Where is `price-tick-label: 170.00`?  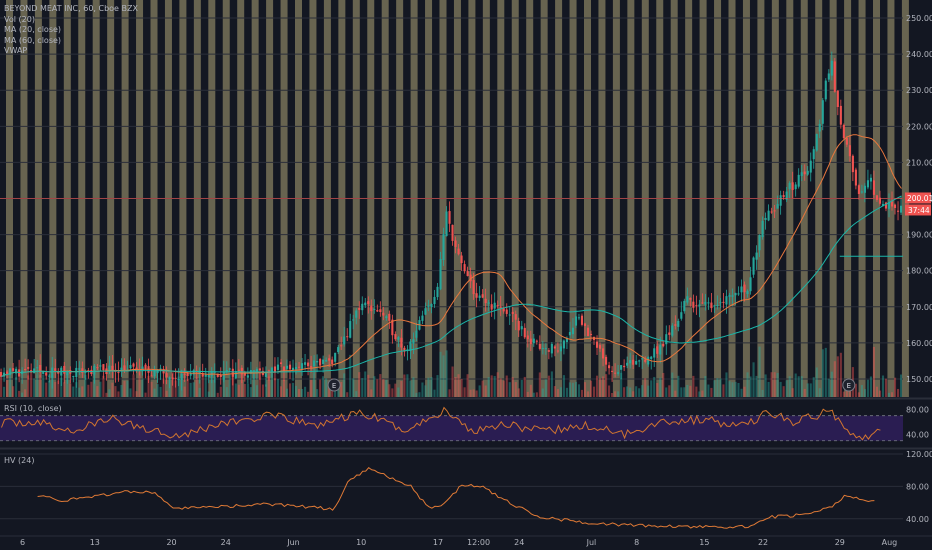
price-tick-label: 170.00 is located at coordinates (919, 307).